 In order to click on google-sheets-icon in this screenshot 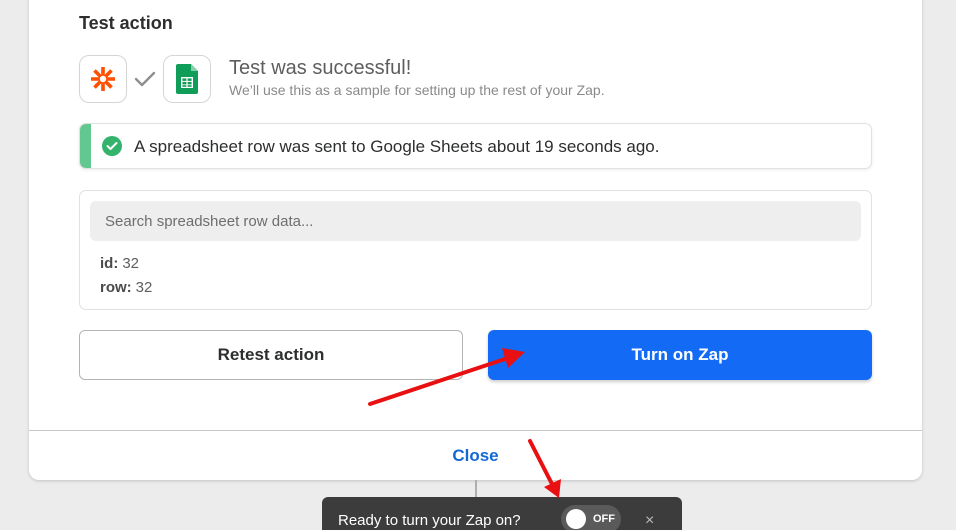, I will do `click(187, 79)`.